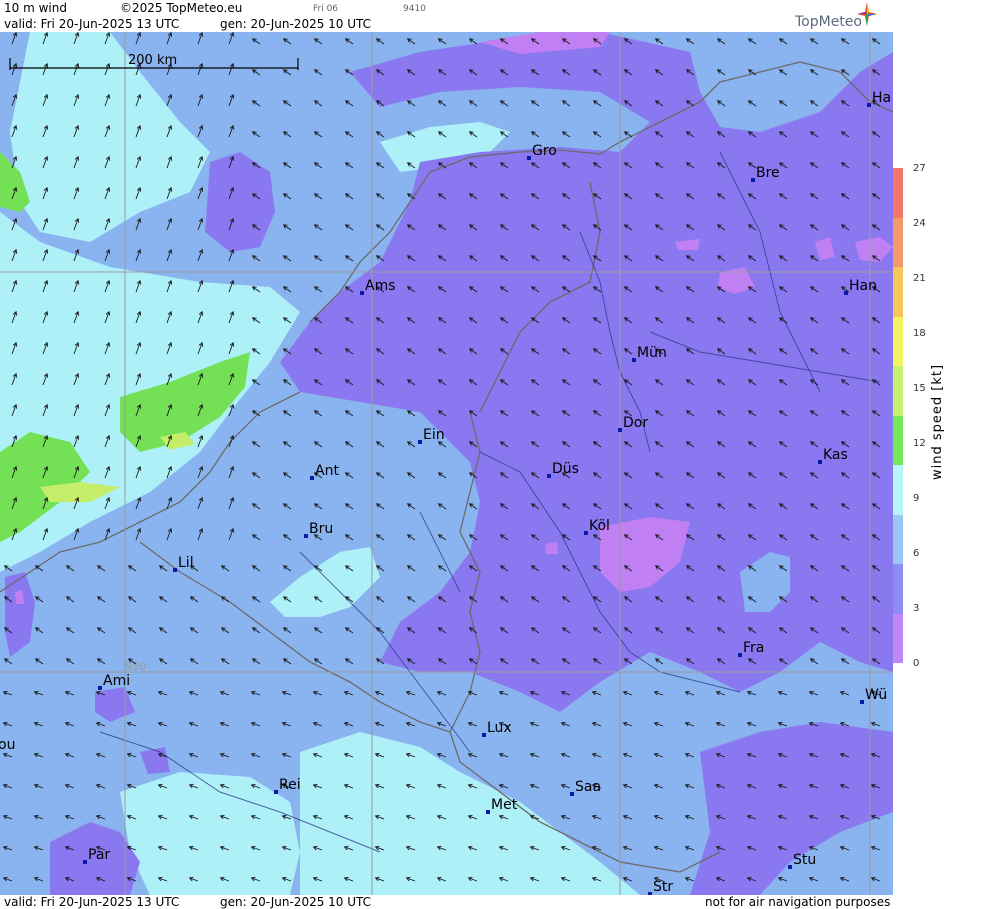 The width and height of the screenshot is (983, 909). What do you see at coordinates (99, 855) in the screenshot?
I see `city-label: Par` at bounding box center [99, 855].